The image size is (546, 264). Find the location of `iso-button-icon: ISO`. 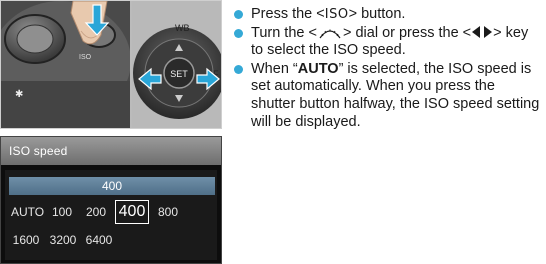

iso-button-icon: ISO is located at coordinates (336, 14).